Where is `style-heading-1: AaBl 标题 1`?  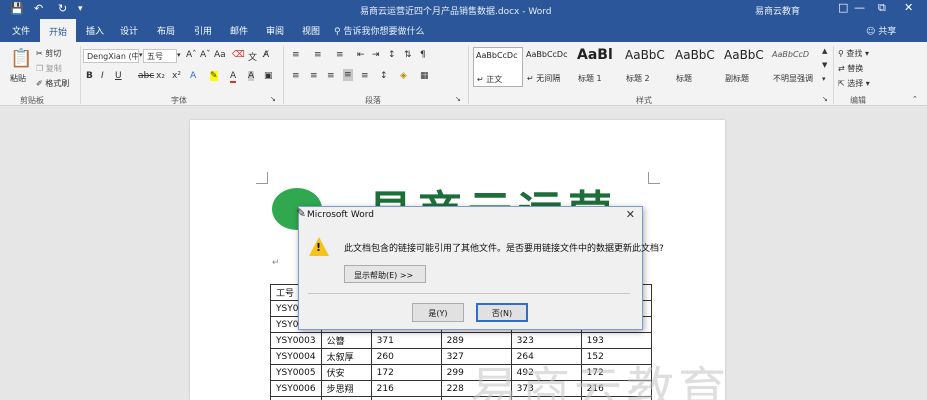
style-heading-1: AaBl 标题 1 is located at coordinates (600, 67).